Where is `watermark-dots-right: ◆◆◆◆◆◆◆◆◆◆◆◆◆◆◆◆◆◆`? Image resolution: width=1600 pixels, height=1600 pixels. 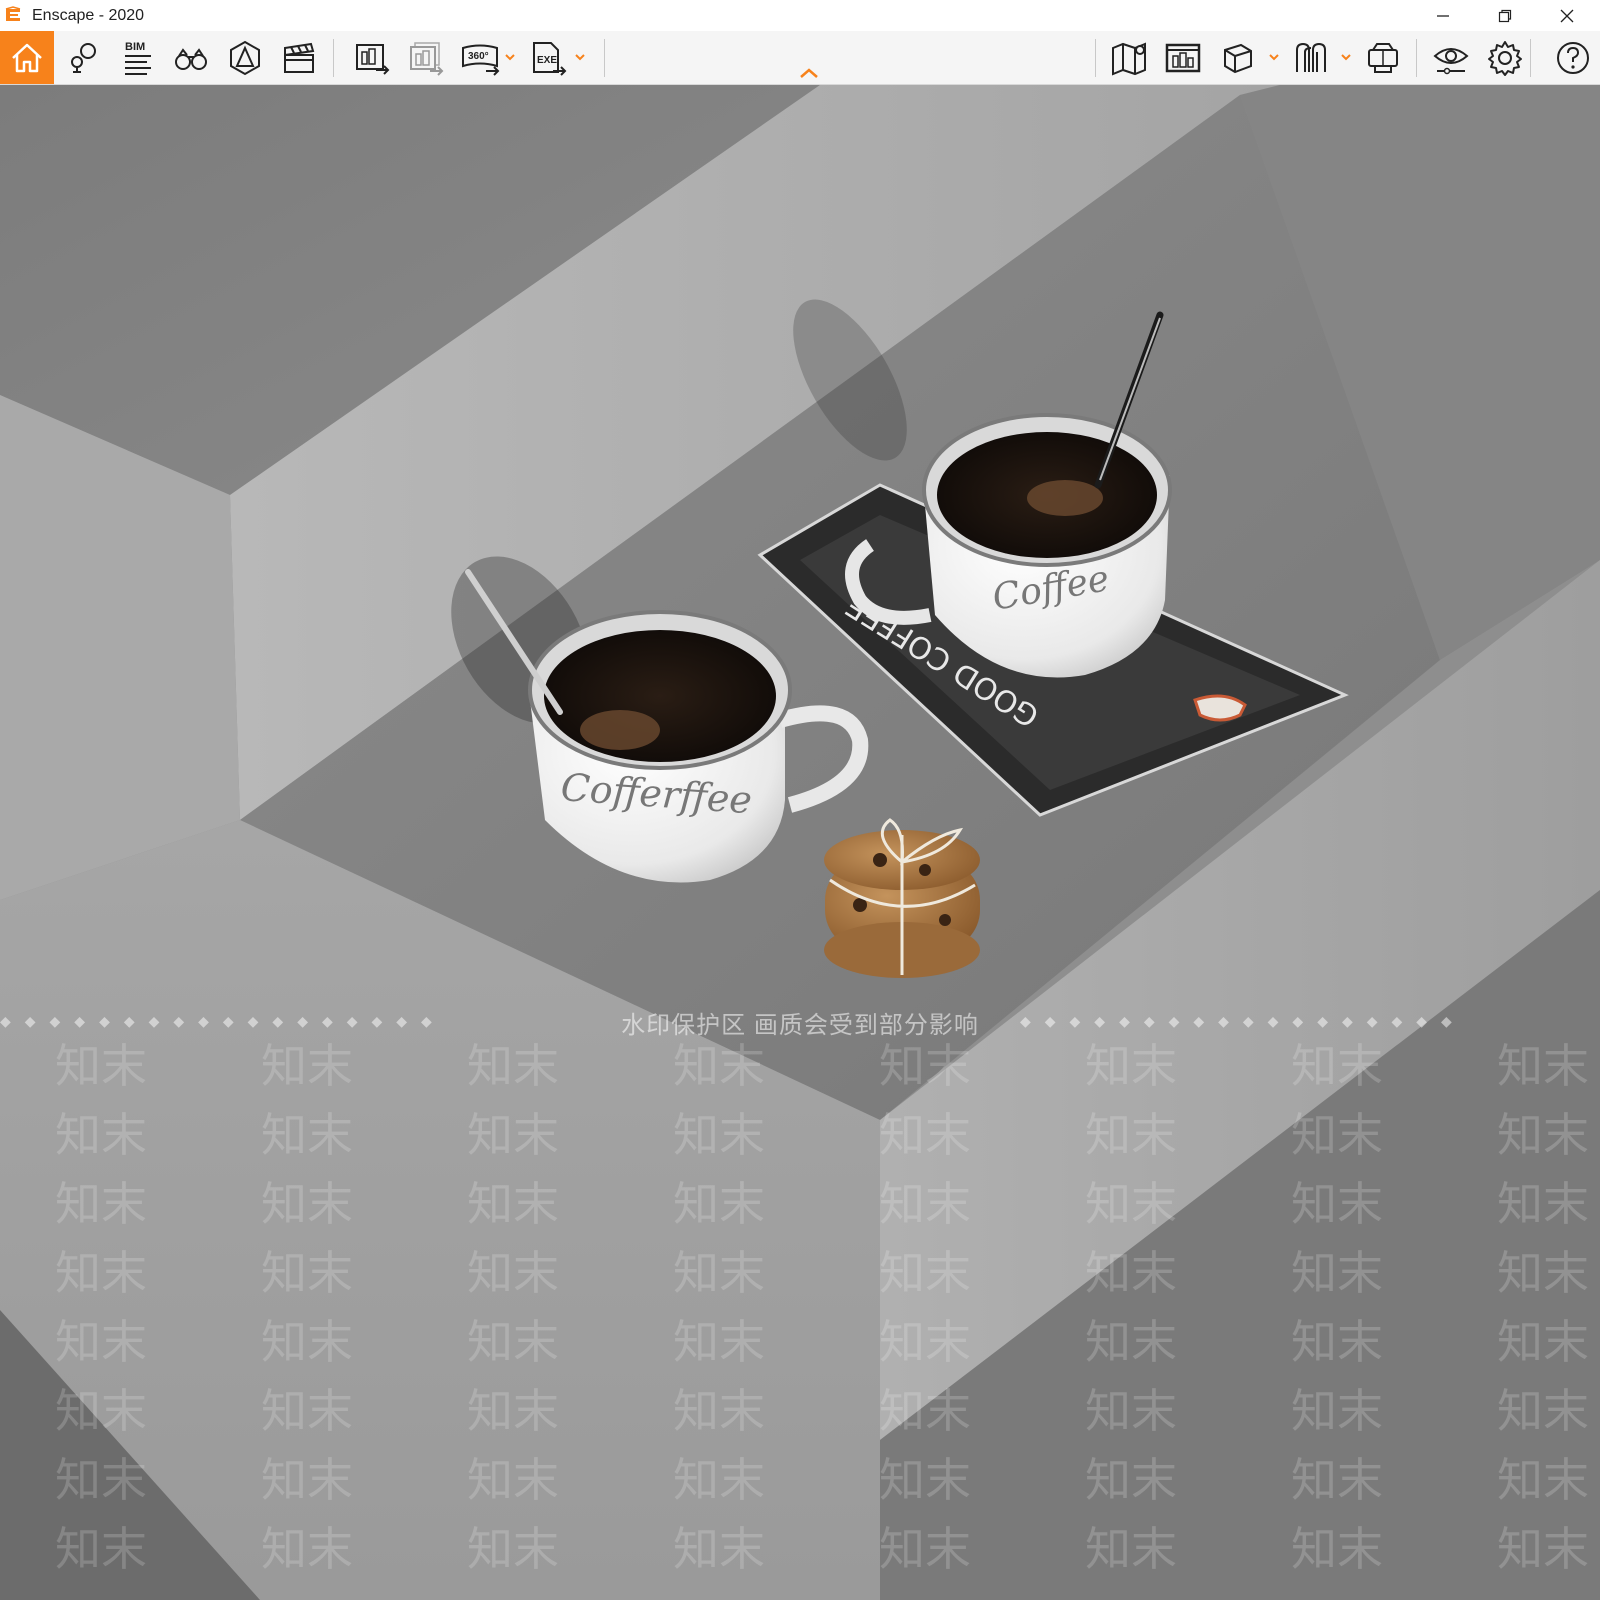
watermark-dots-right: ◆◆◆◆◆◆◆◆◆◆◆◆◆◆◆◆◆◆ is located at coordinates (1243, 1021).